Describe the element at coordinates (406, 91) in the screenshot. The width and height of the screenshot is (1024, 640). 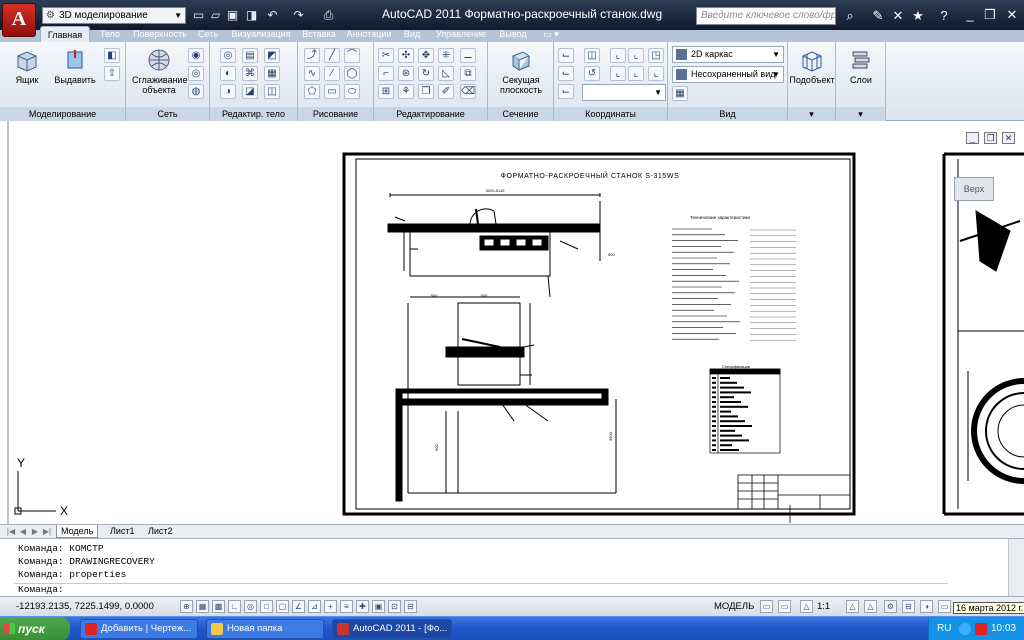
I see `3d-align-icon: ⚘` at that location.